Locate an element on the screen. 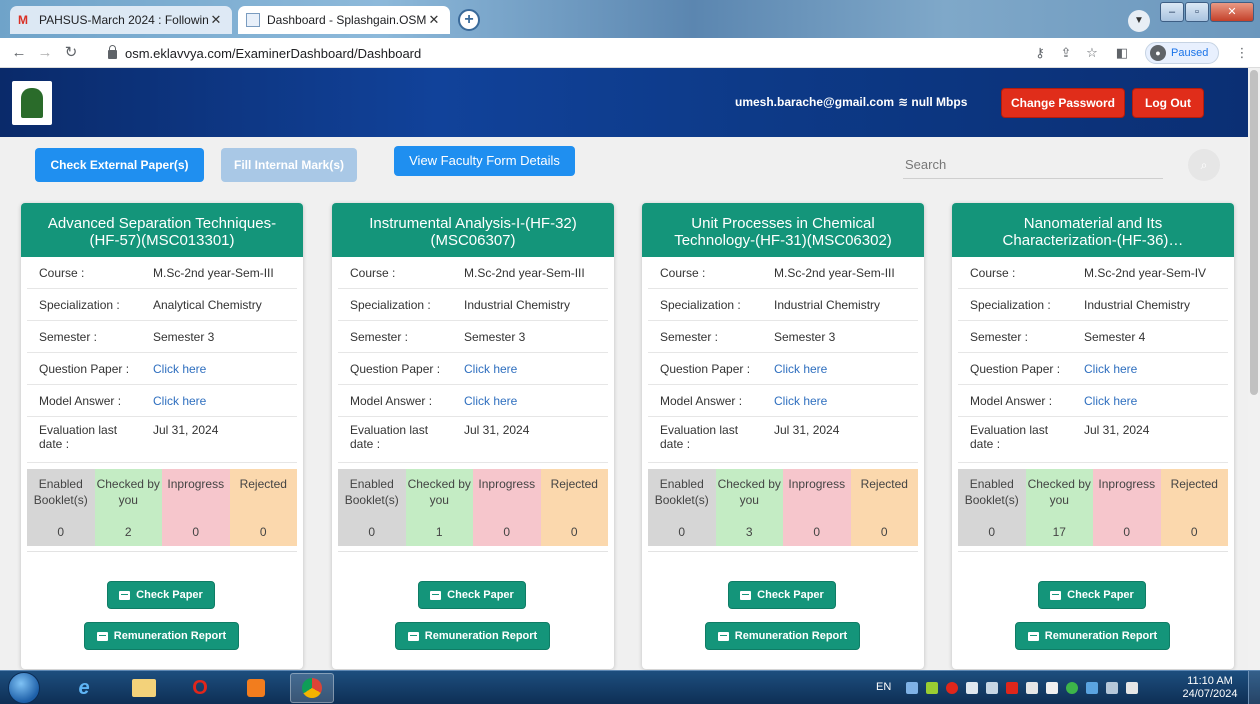 The height and width of the screenshot is (704, 1260). checked-count: 17 is located at coordinates (1059, 532).